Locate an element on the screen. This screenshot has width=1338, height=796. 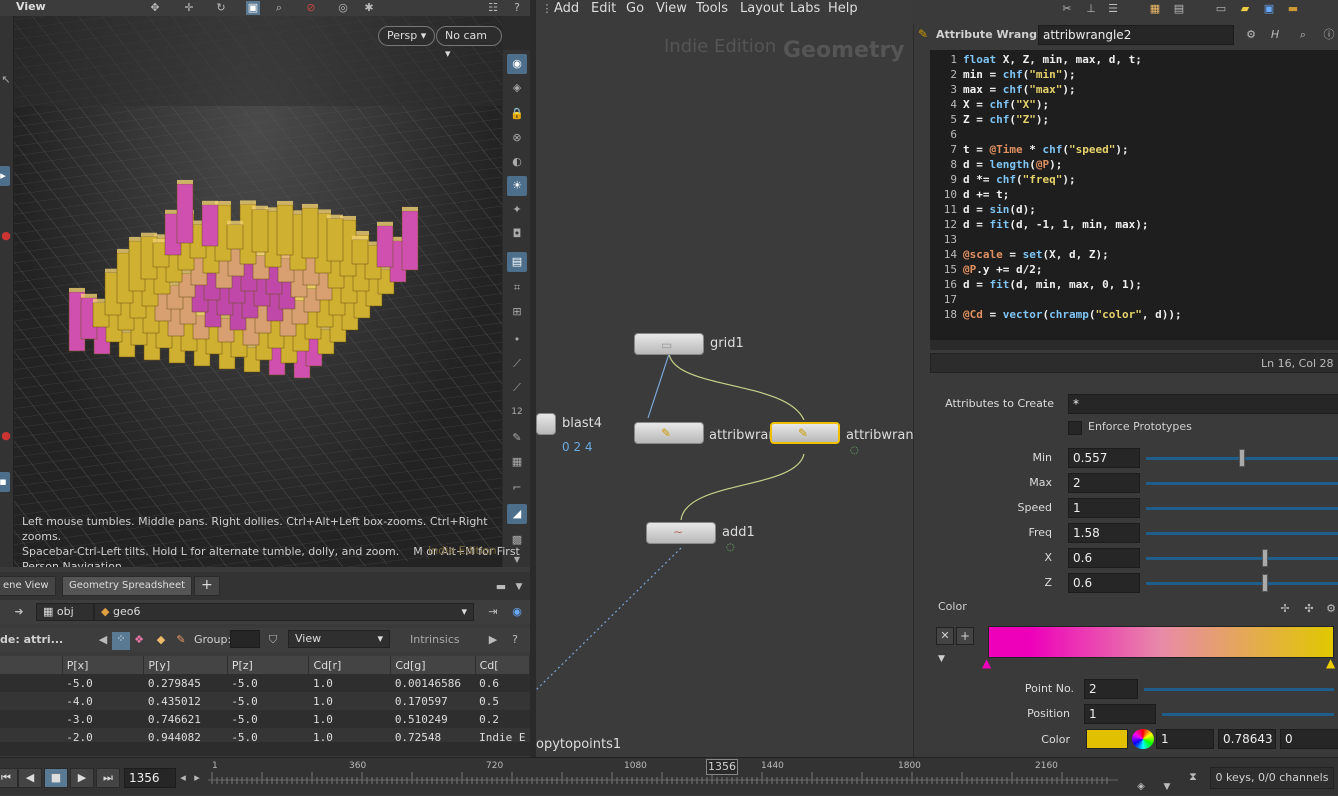
stop-icon: ⊘ is located at coordinates (311, 8).